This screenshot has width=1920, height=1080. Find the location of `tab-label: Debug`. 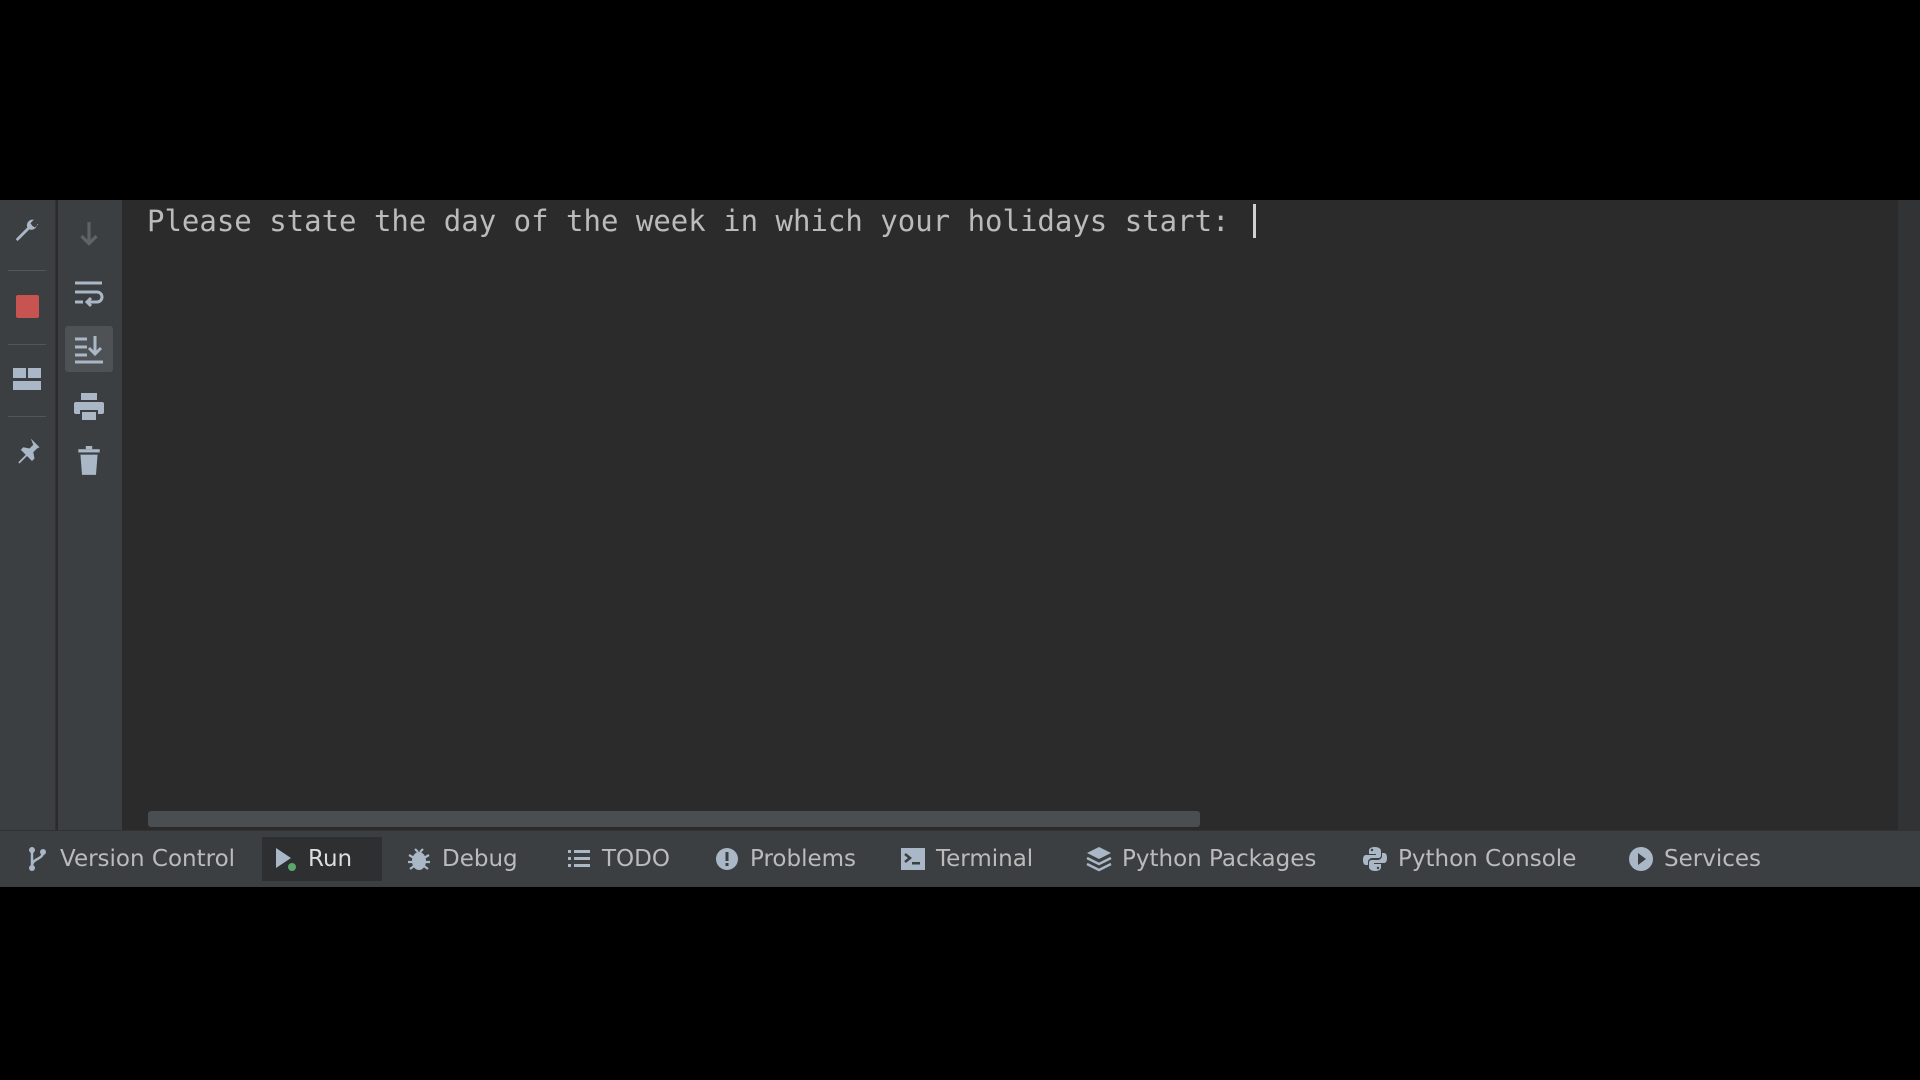

tab-label: Debug is located at coordinates (480, 859).